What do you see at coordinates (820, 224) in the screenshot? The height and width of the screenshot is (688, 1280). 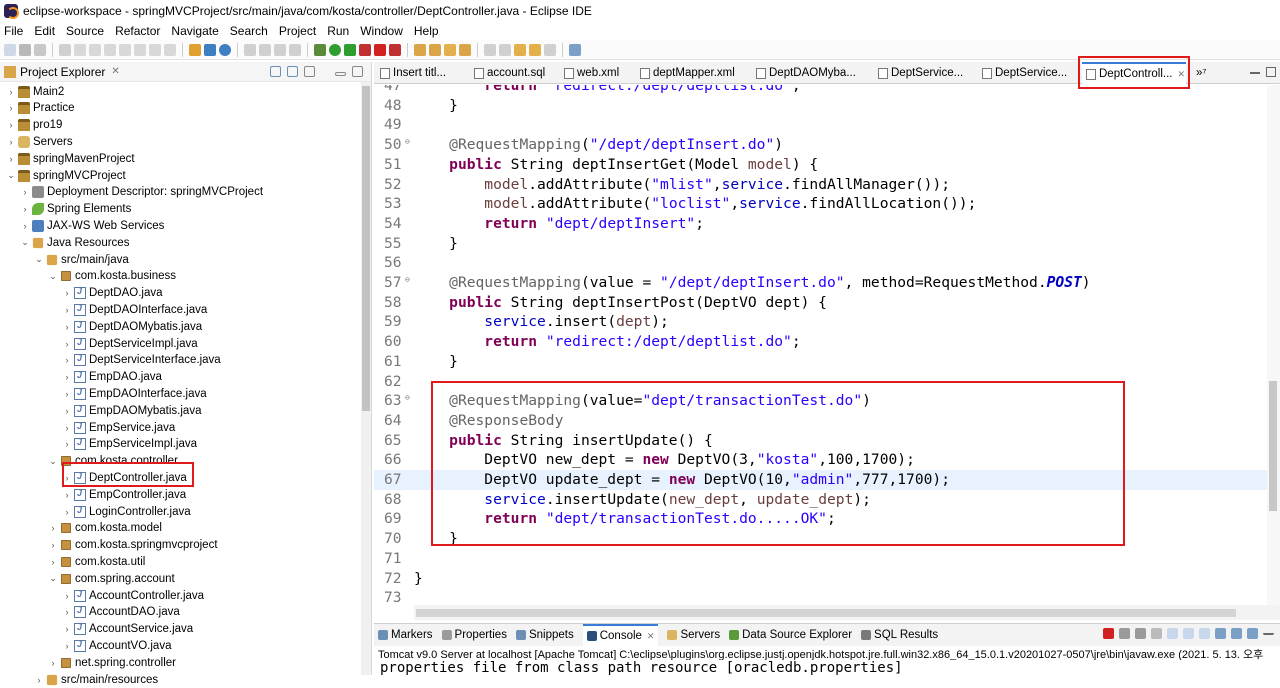 I see `code-line: 54 return "dept/deptInsert";` at bounding box center [820, 224].